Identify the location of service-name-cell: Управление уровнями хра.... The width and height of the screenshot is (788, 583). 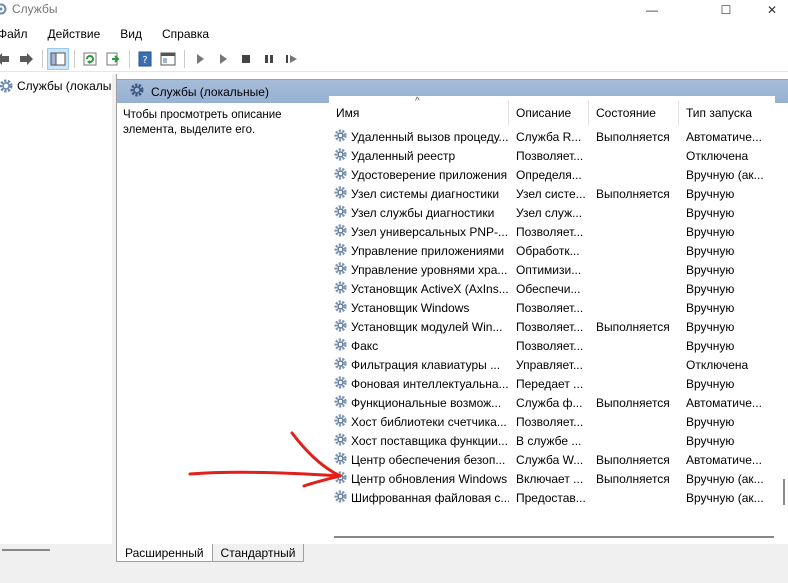
(419, 270).